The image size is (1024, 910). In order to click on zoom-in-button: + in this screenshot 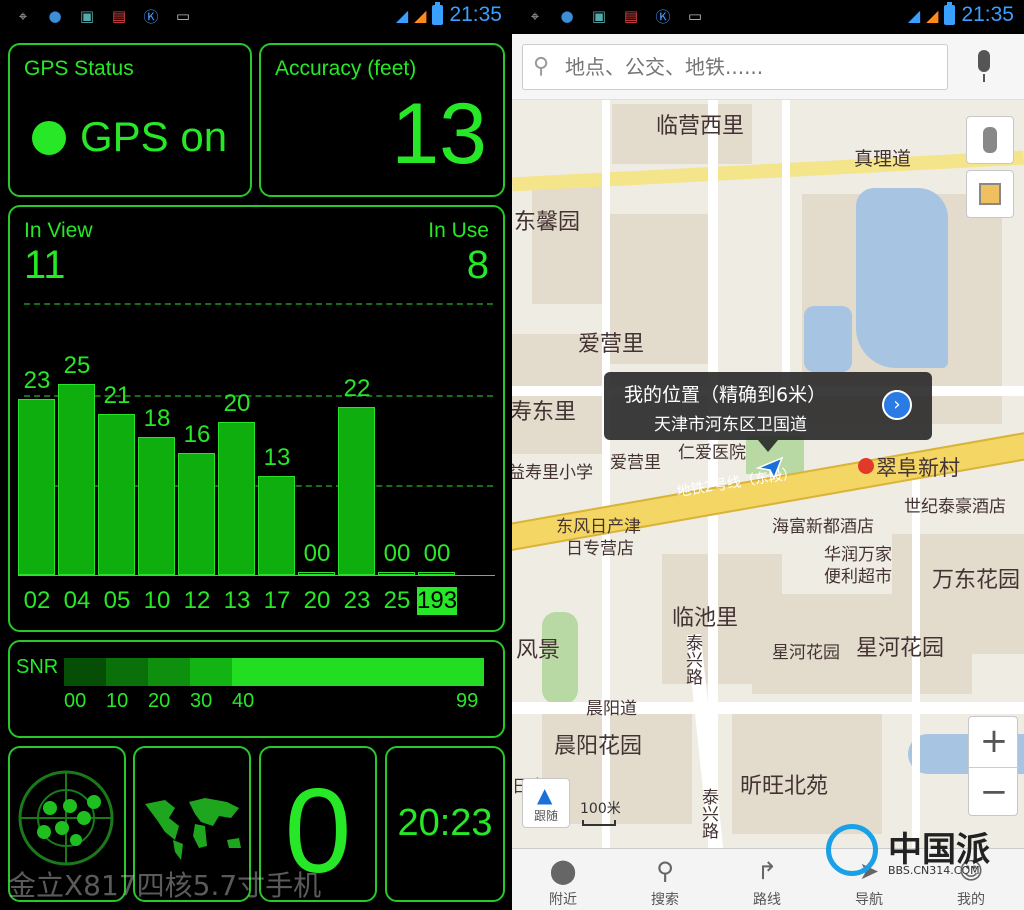, I will do `click(994, 742)`.